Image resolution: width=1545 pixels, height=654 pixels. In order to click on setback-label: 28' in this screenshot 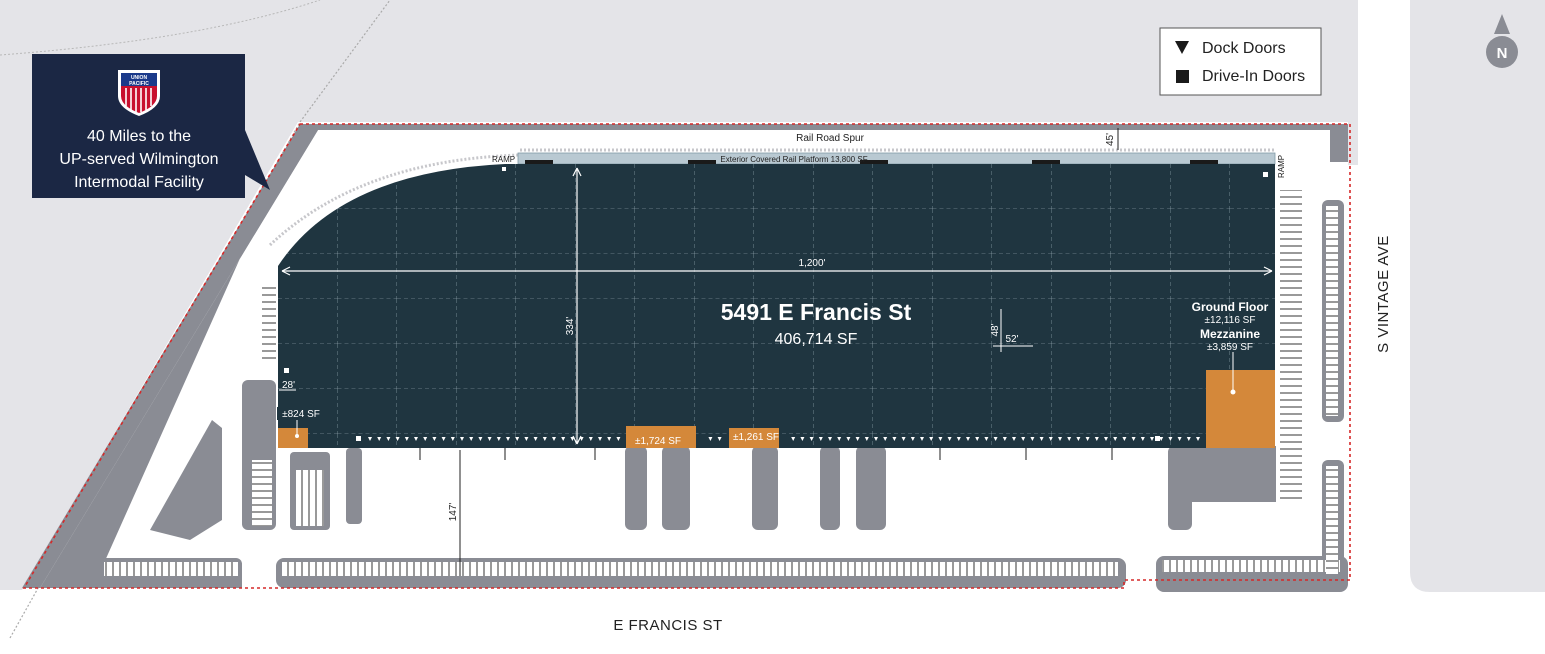, I will do `click(288, 385)`.